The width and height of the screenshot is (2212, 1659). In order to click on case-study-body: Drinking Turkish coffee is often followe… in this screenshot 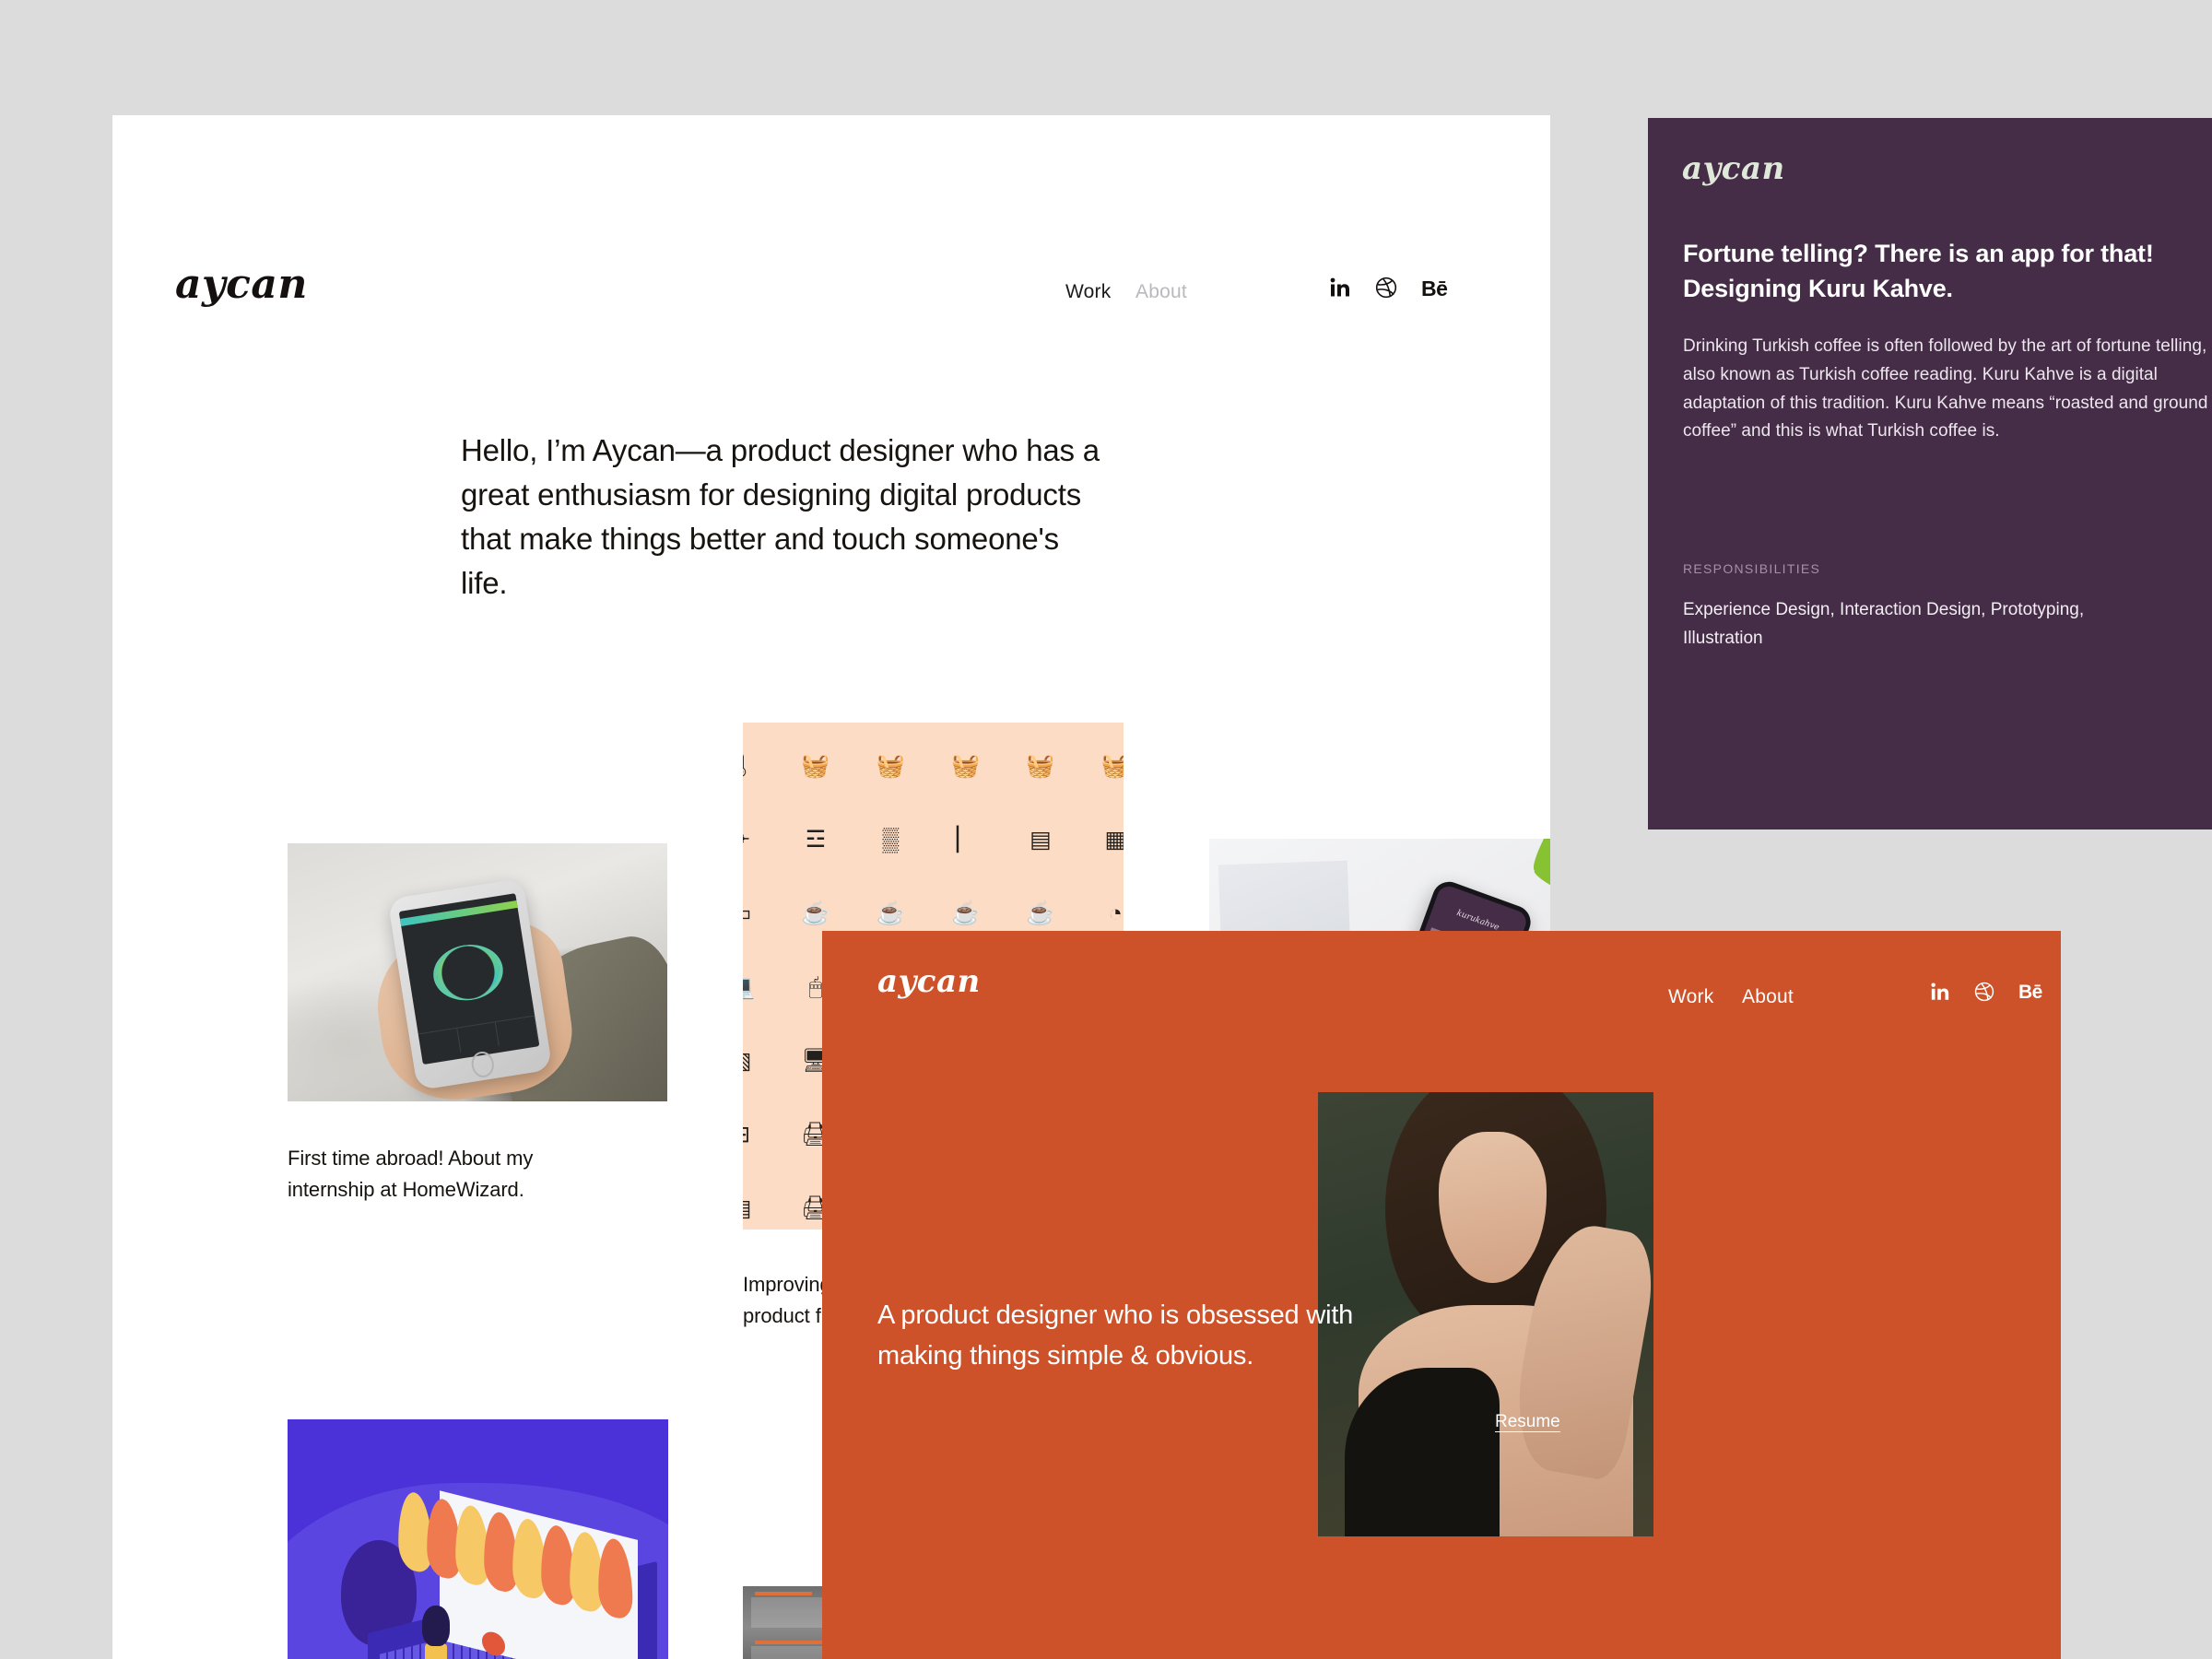, I will do `click(1945, 388)`.